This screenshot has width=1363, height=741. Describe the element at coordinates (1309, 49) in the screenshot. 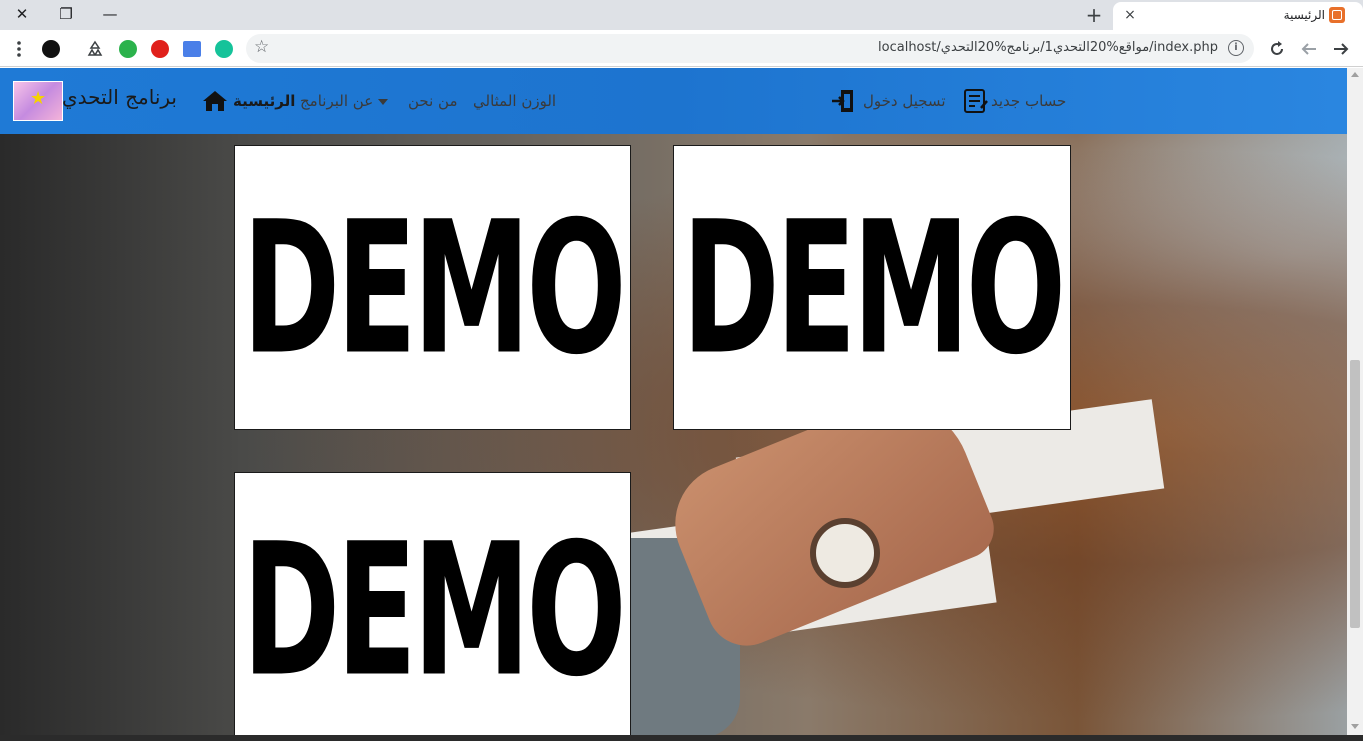

I see `back-arrow-icon` at that location.